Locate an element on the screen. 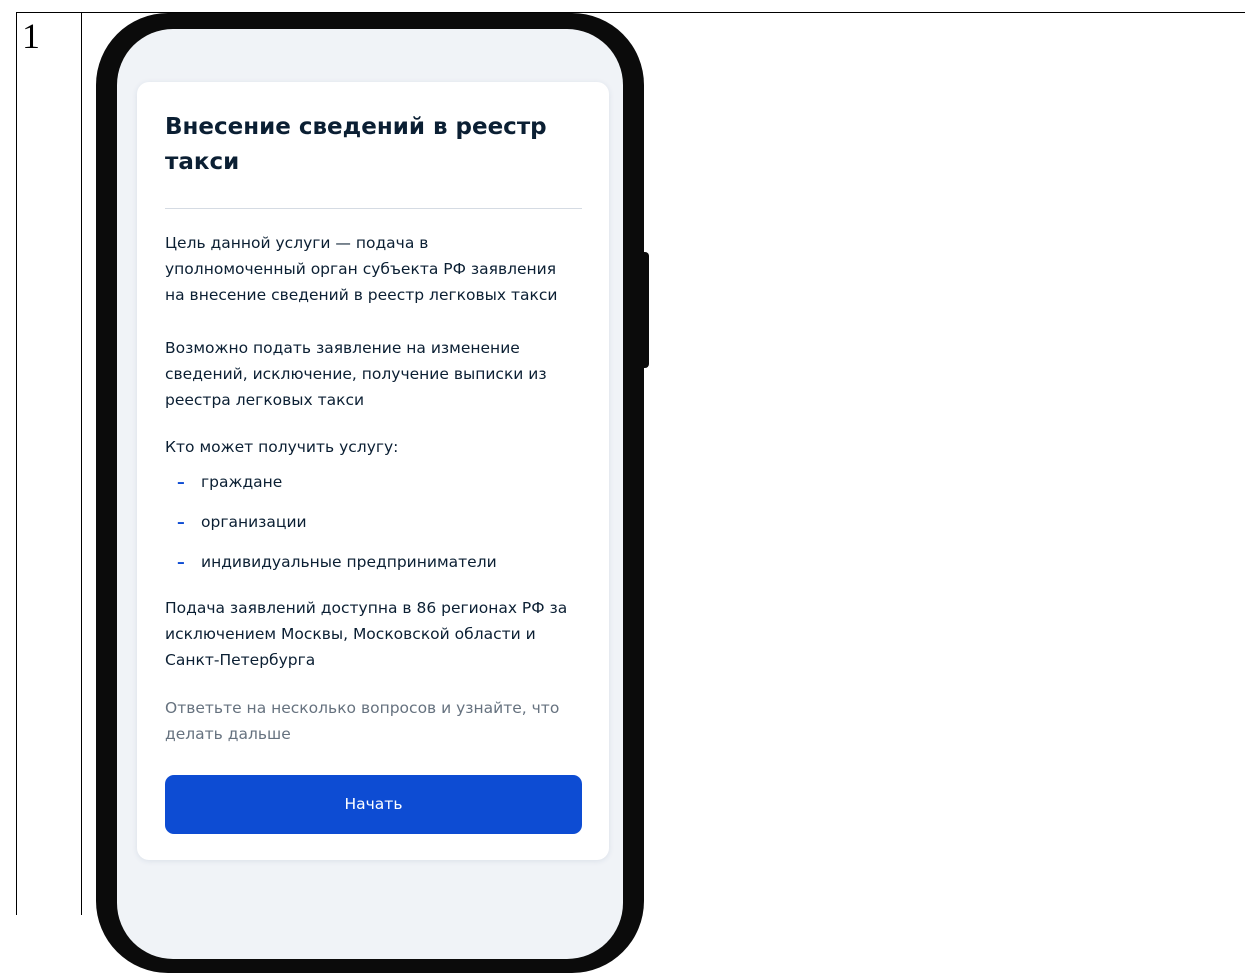 The width and height of the screenshot is (1245, 973). list-item-label: организации is located at coordinates (254, 522).